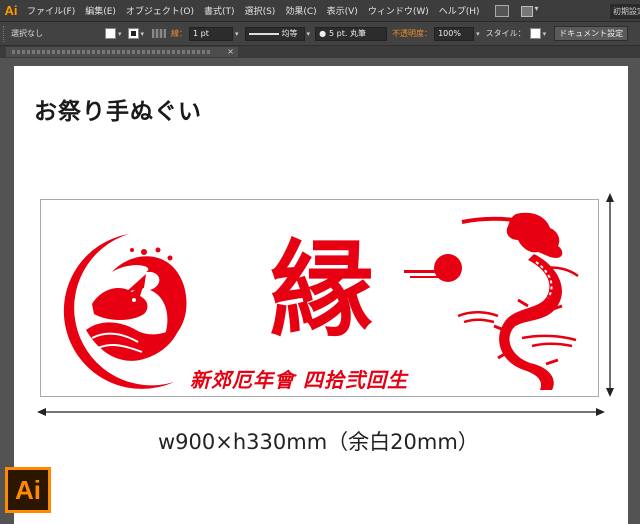 Image resolution: width=640 pixels, height=524 pixels. Describe the element at coordinates (118, 111) in the screenshot. I see `page-title: お祭り手ぬぐい` at that location.